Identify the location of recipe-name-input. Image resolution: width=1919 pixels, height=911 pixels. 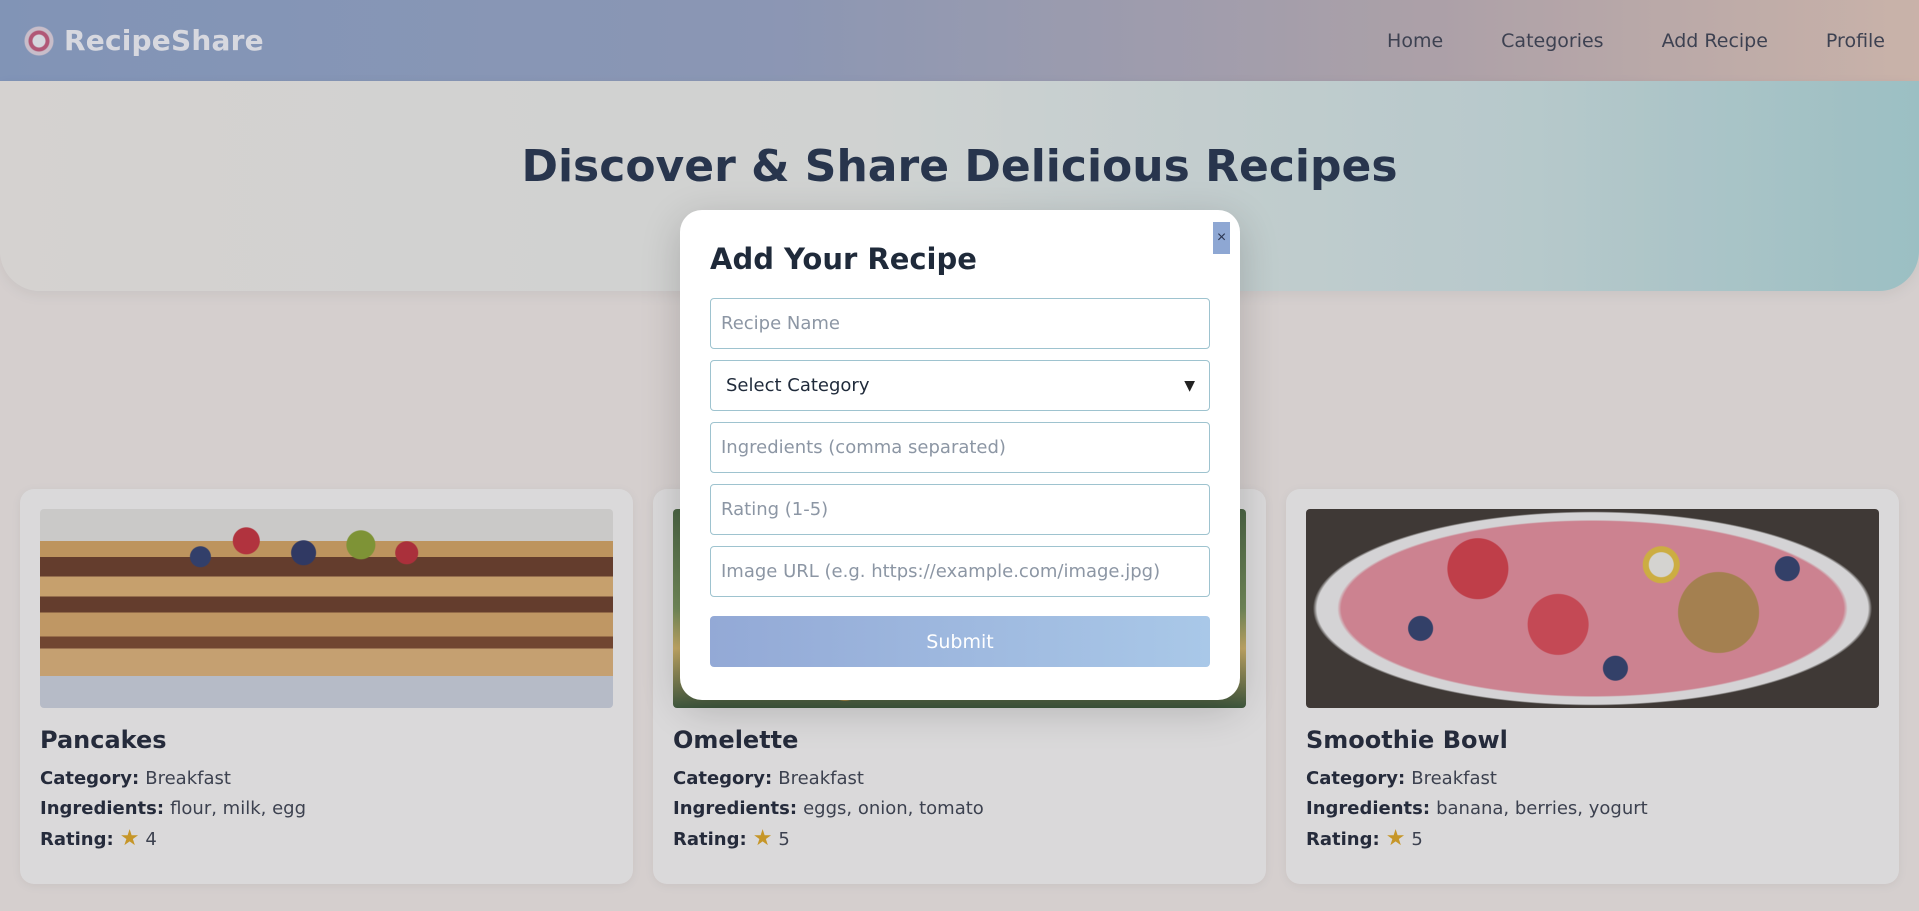
(960, 323).